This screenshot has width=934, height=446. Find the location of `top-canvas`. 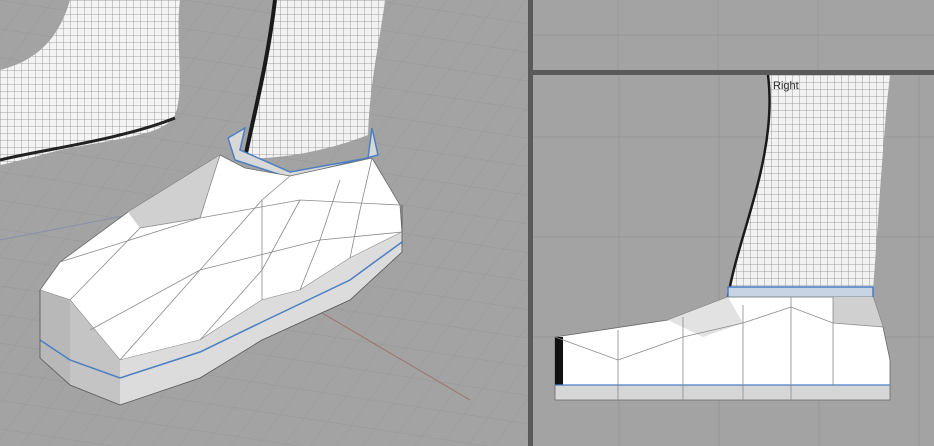

top-canvas is located at coordinates (733, 35).